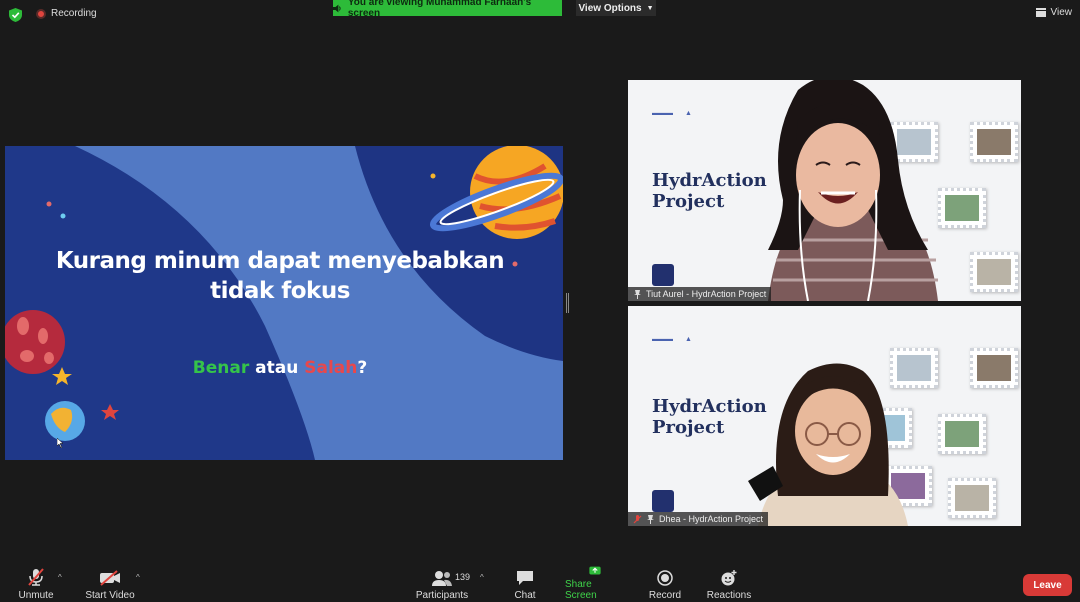  I want to click on view-options-button: View Options ▼, so click(616, 8).